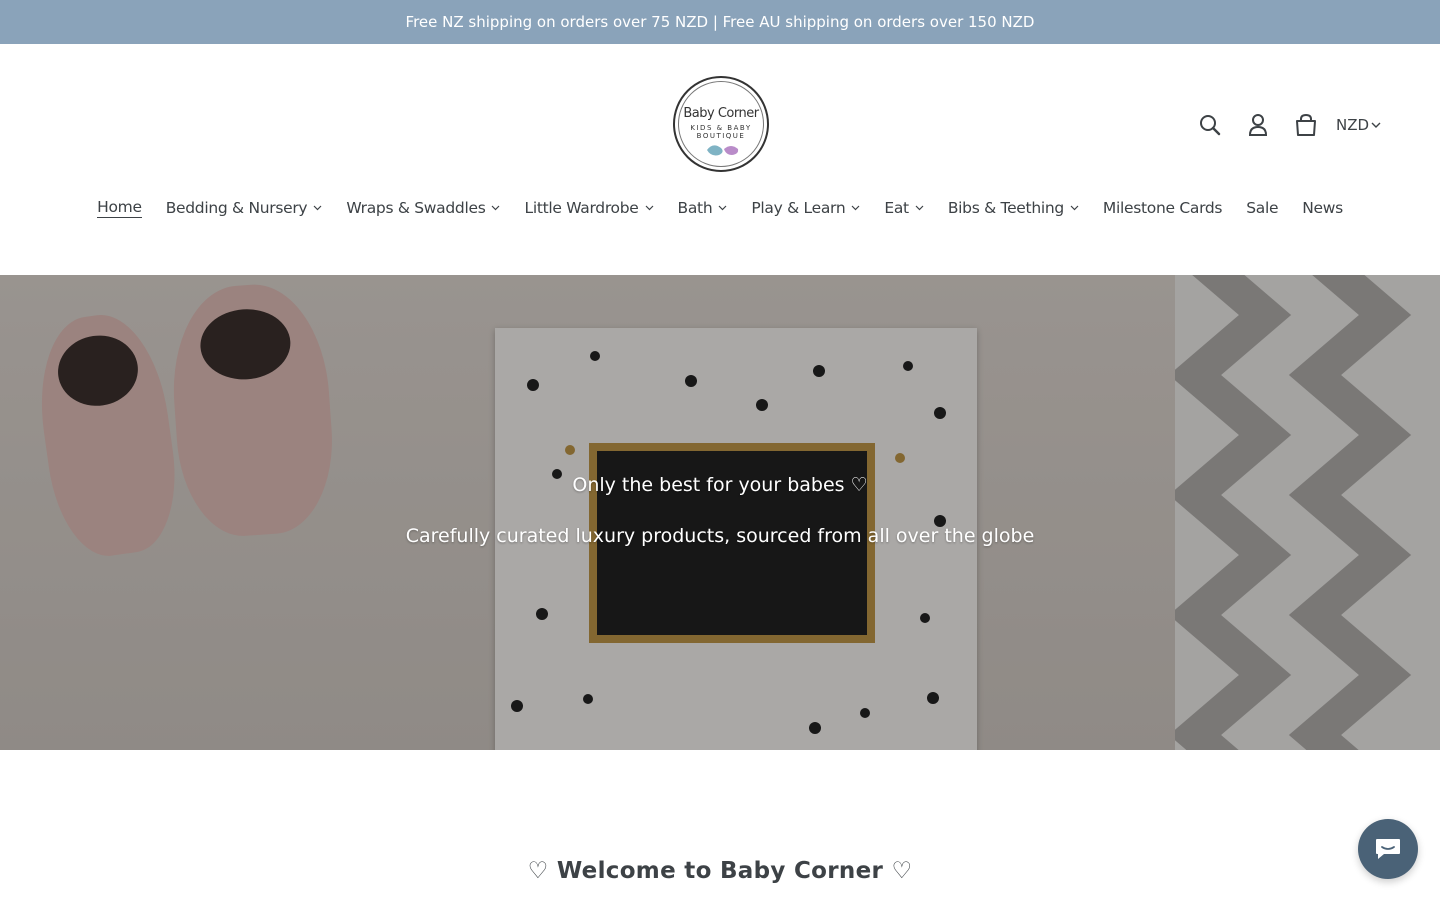 This screenshot has width=1440, height=900. I want to click on nav-item-bibs-teething: Bibs & Teething, so click(1013, 208).